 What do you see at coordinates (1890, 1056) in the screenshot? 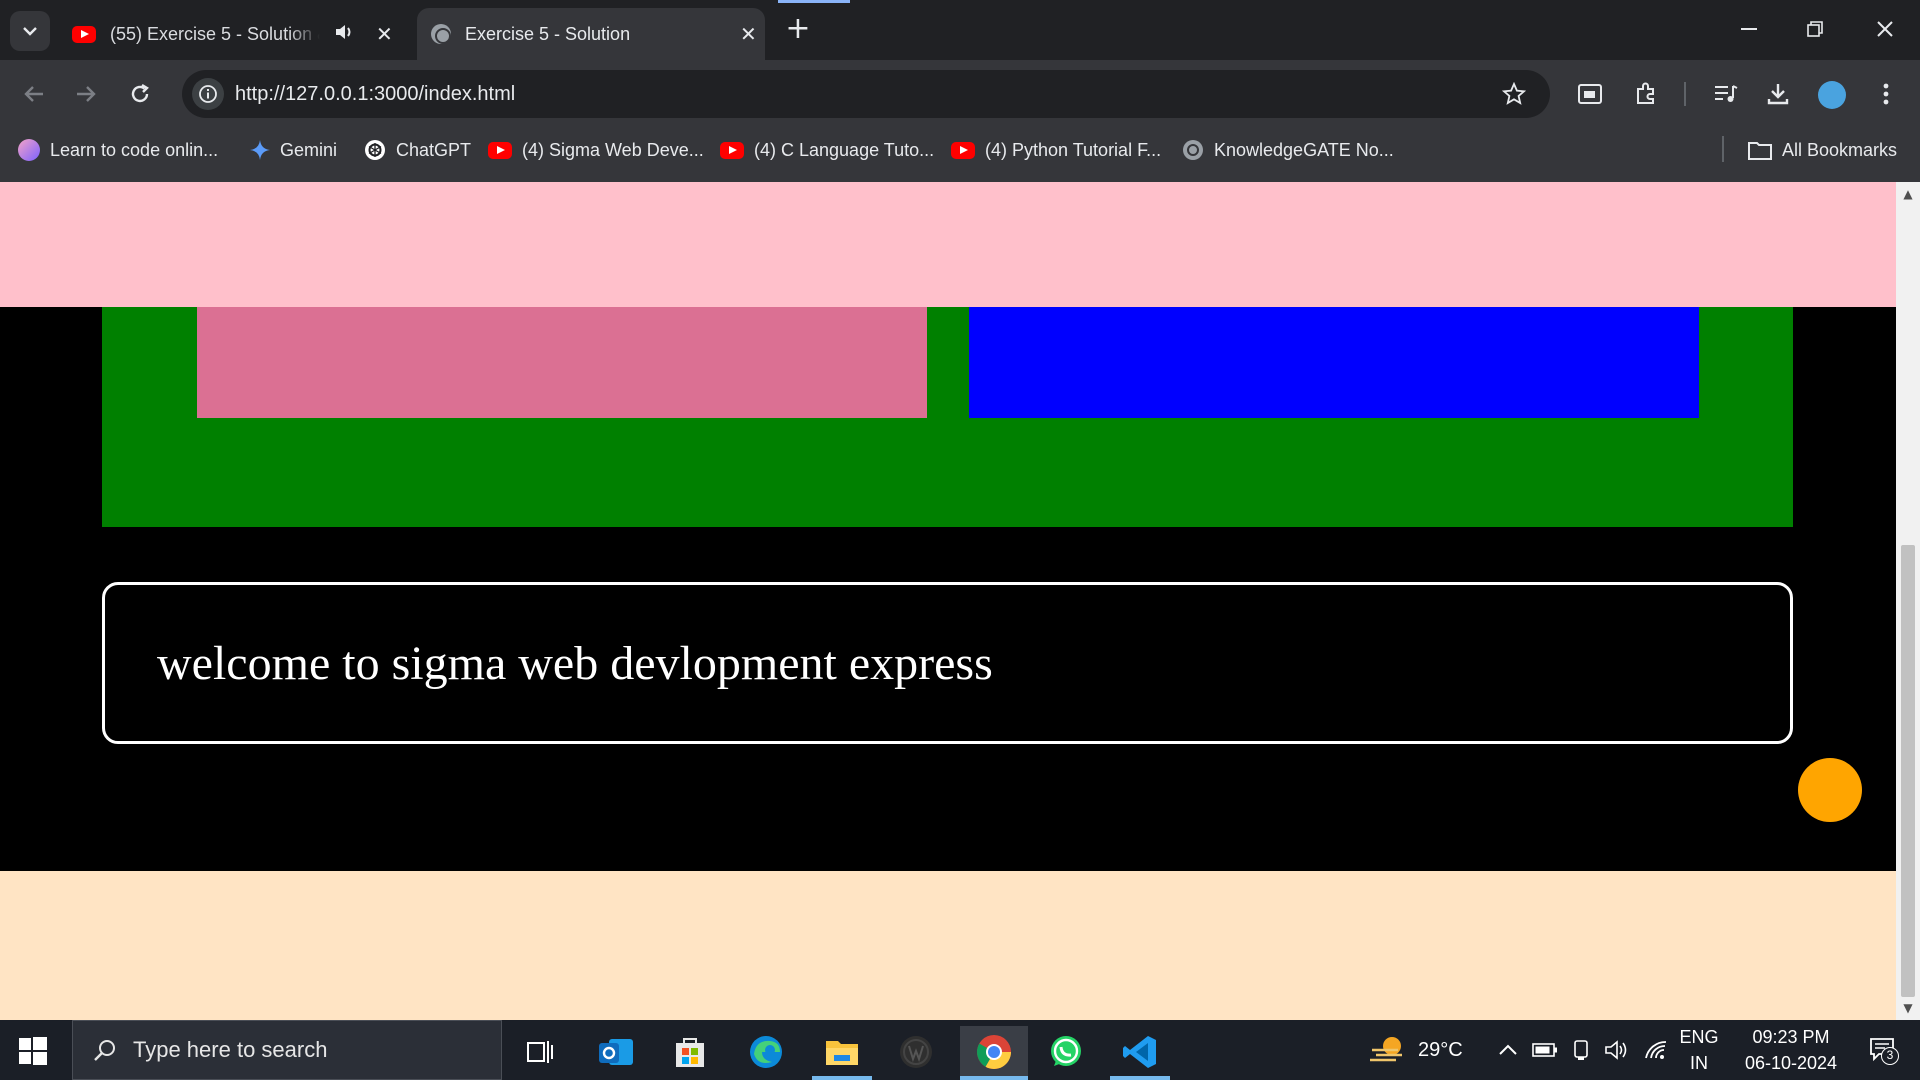
I see `notification-count-badge: 3` at bounding box center [1890, 1056].